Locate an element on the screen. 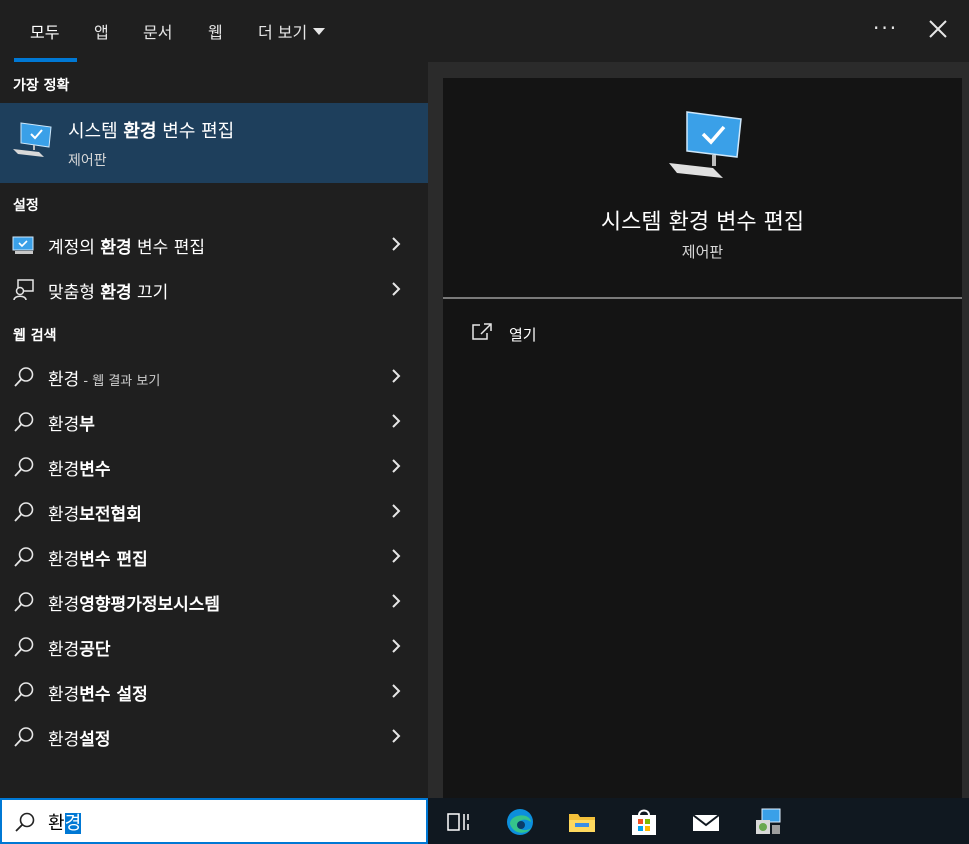  label-bold: 공단 is located at coordinates (95, 650).